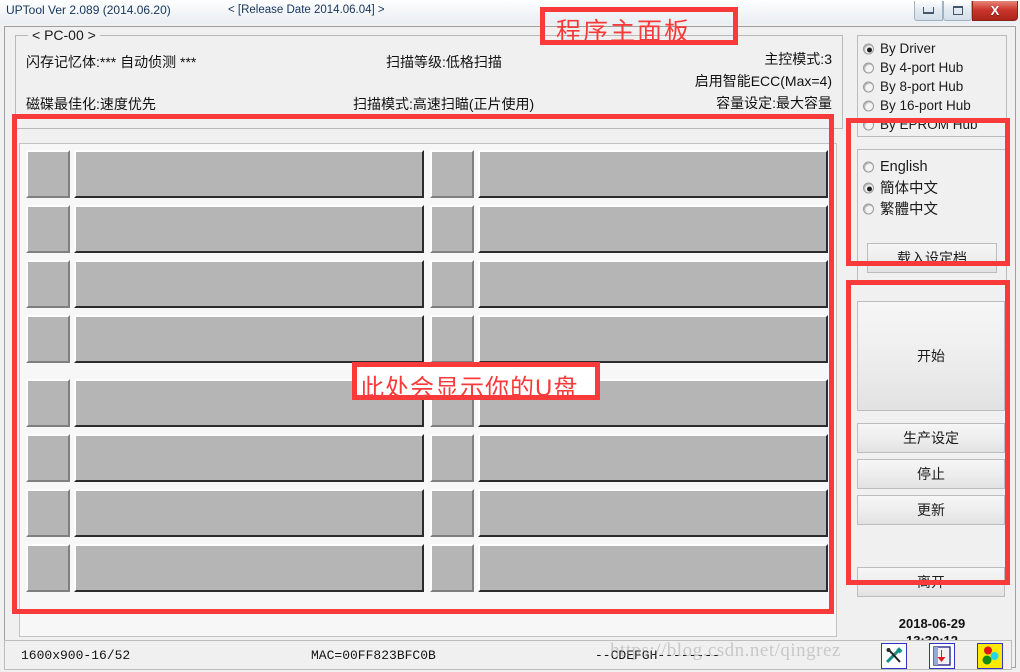 The width and height of the screenshot is (1020, 672). Describe the element at coordinates (111, 62) in the screenshot. I see `flash-memory-label: 闪存记忆体:*** 自动侦测 ***` at that location.